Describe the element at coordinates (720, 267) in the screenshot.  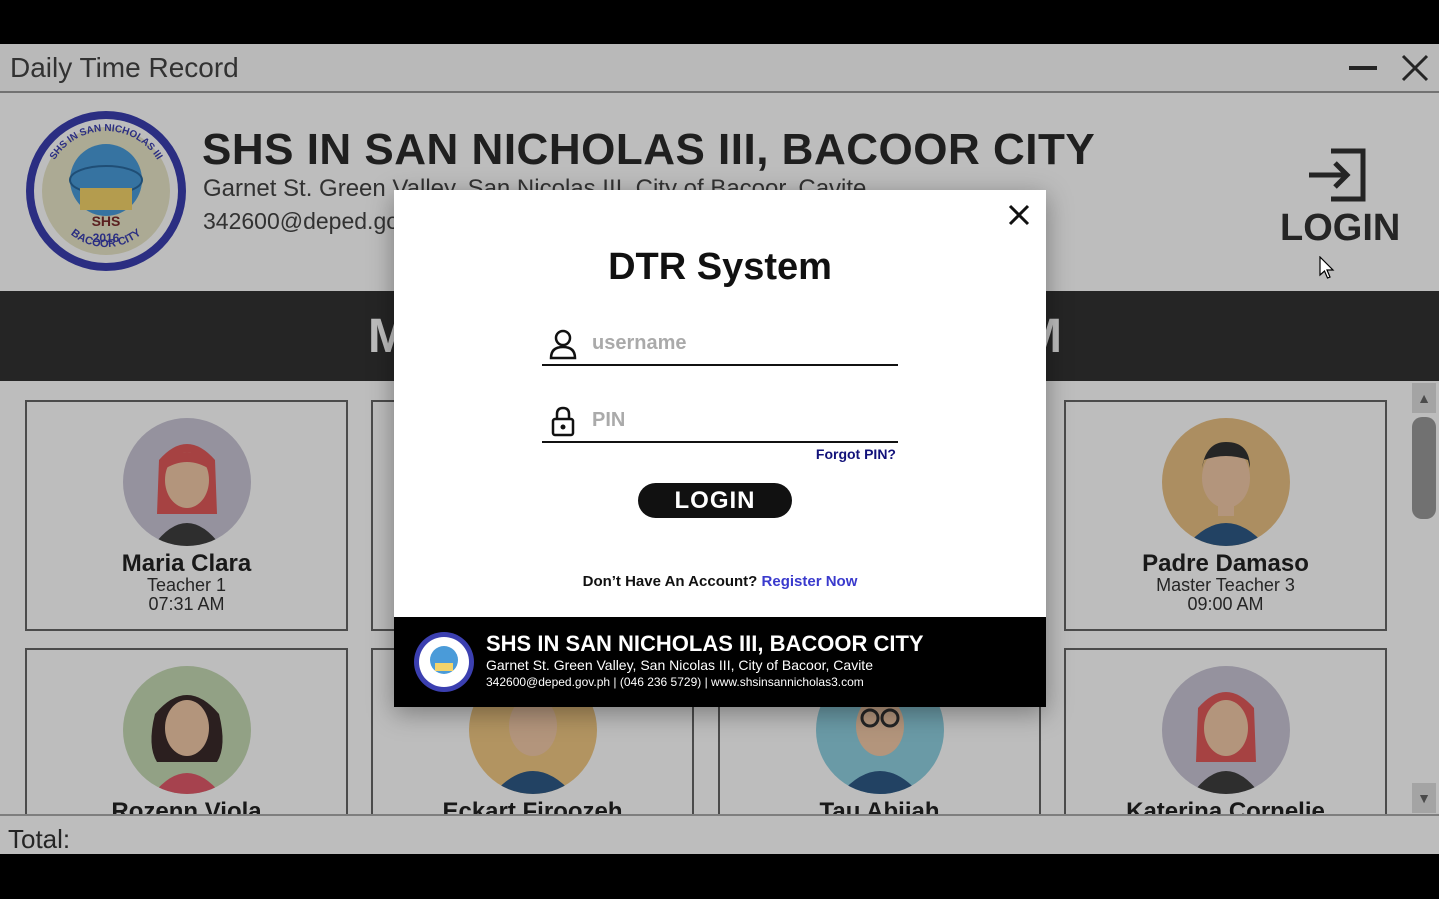
I see `modal-title: DTR System` at that location.